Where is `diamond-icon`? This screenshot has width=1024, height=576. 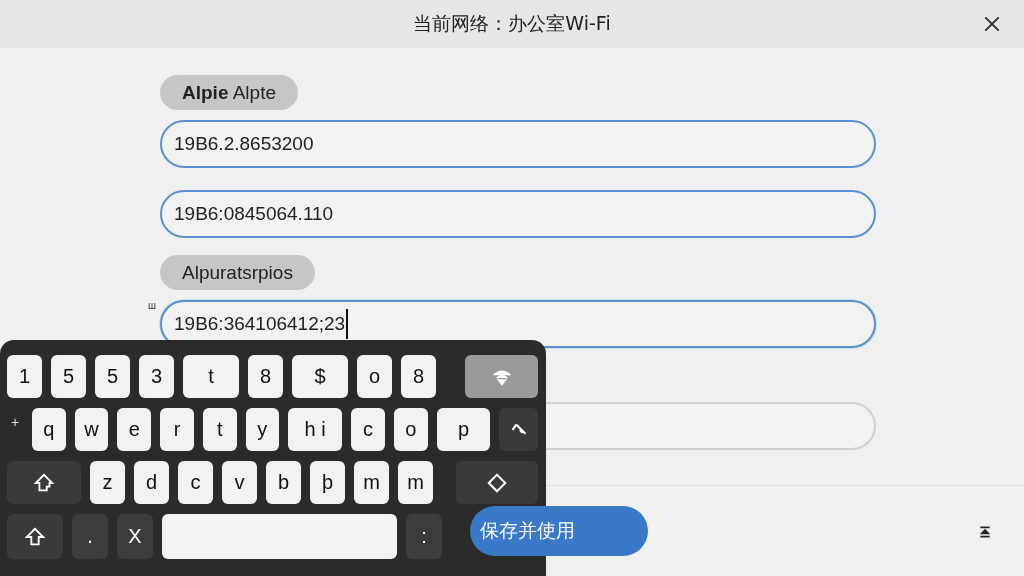
diamond-icon is located at coordinates (497, 482).